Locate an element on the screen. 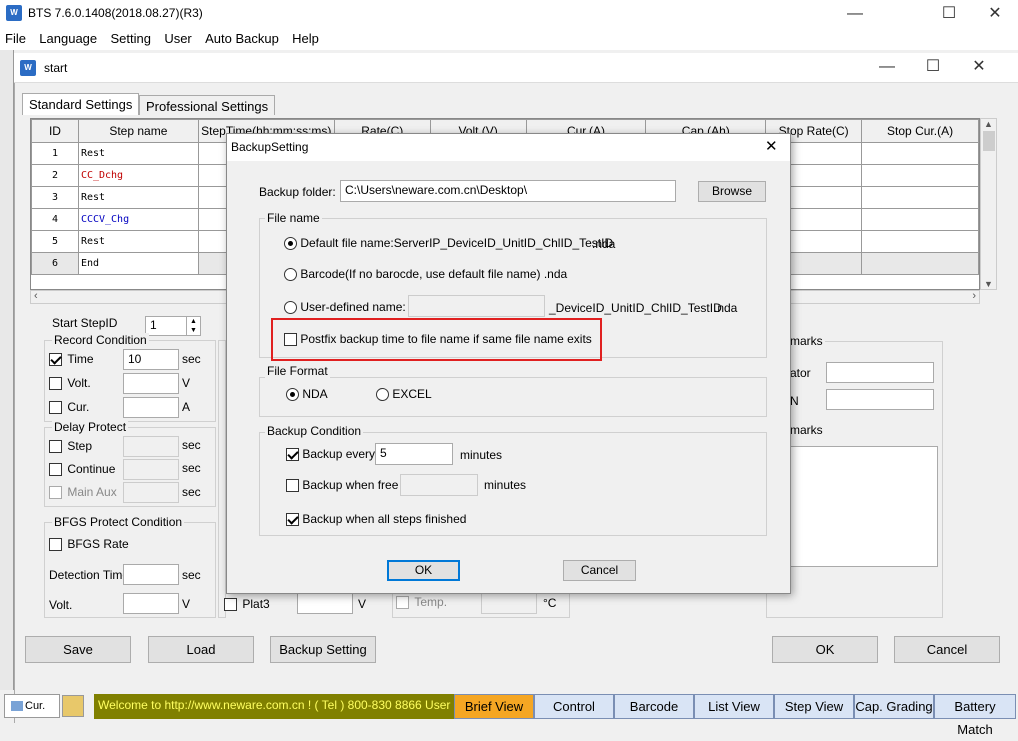 The image size is (1018, 741). tab-cap-grading: Cap. Grading is located at coordinates (894, 706).